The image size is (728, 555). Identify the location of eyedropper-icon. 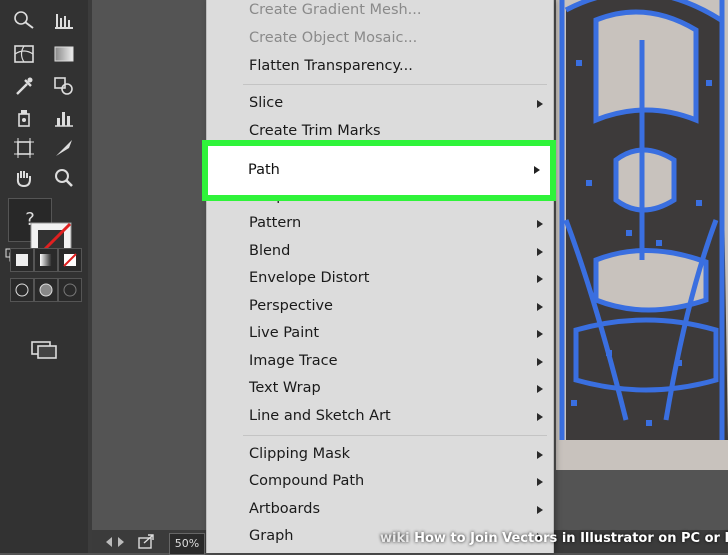
(24, 86).